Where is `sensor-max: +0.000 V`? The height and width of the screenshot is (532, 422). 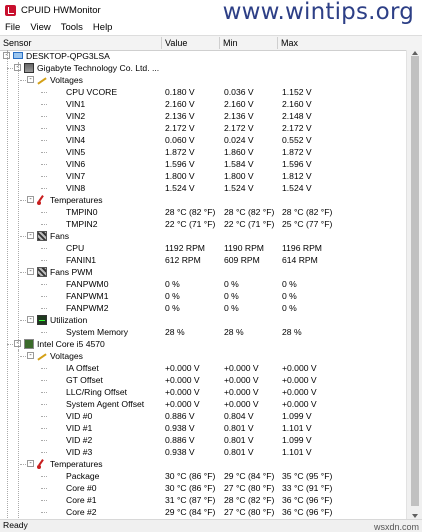
sensor-max: +0.000 V is located at coordinates (299, 392).